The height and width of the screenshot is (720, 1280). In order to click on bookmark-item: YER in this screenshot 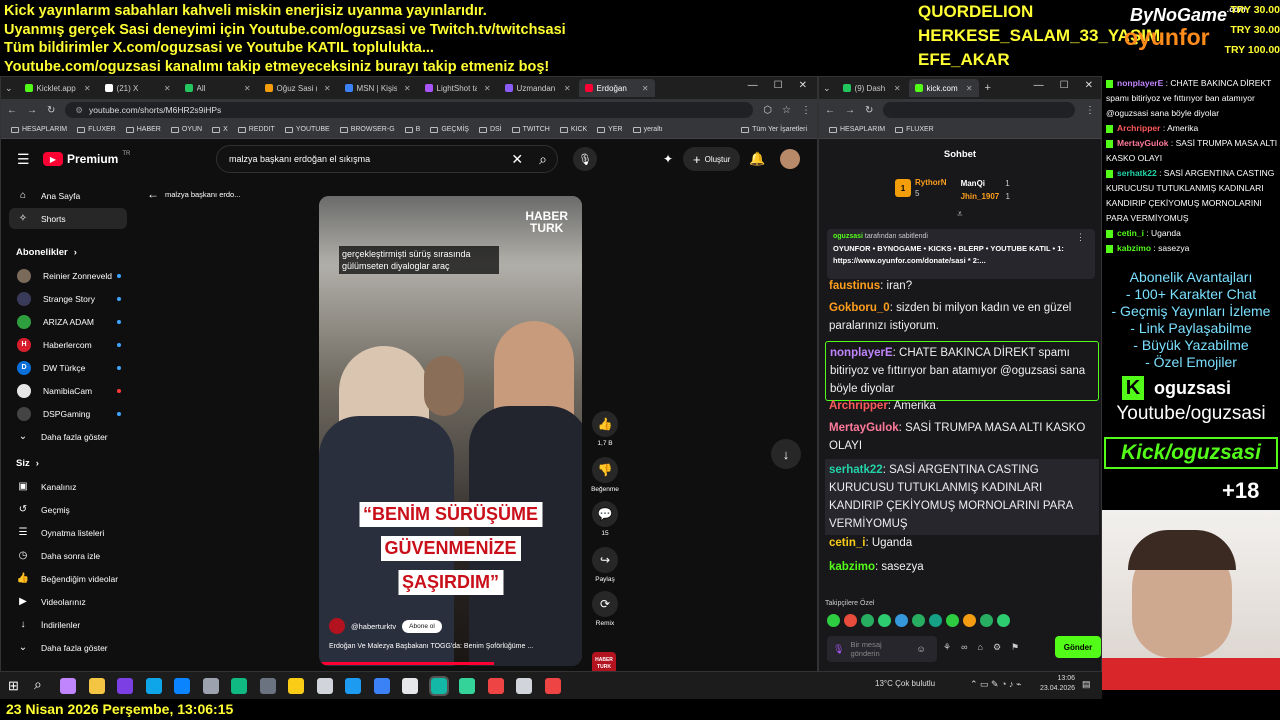, I will do `click(610, 129)`.